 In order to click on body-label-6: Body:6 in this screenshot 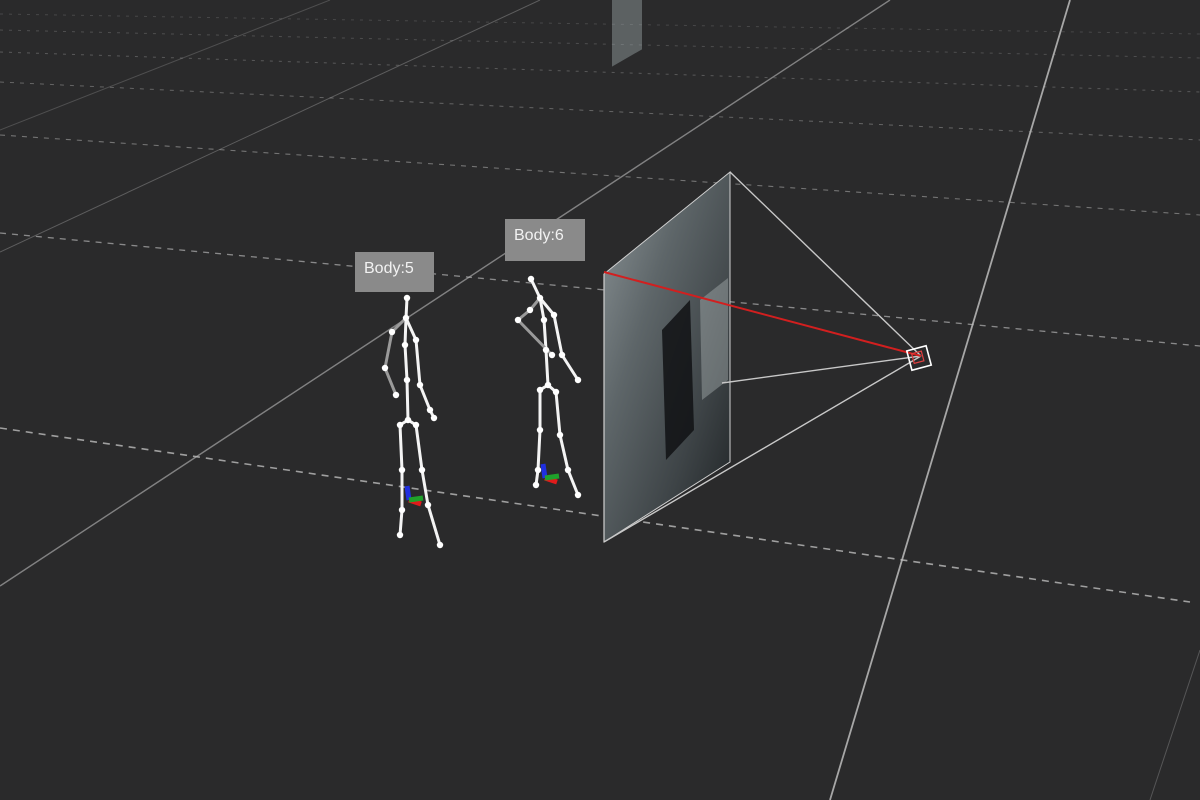, I will do `click(545, 240)`.